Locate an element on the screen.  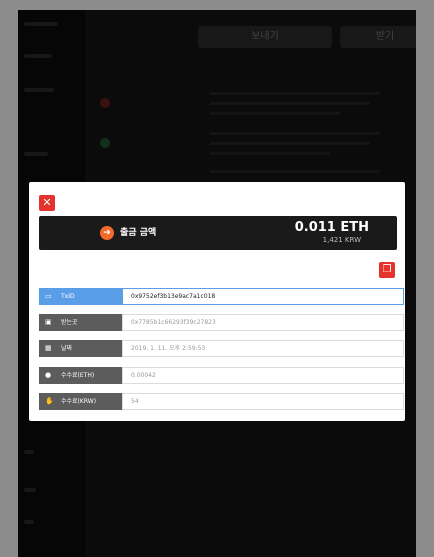
copy-button: ❐ is located at coordinates (387, 270).